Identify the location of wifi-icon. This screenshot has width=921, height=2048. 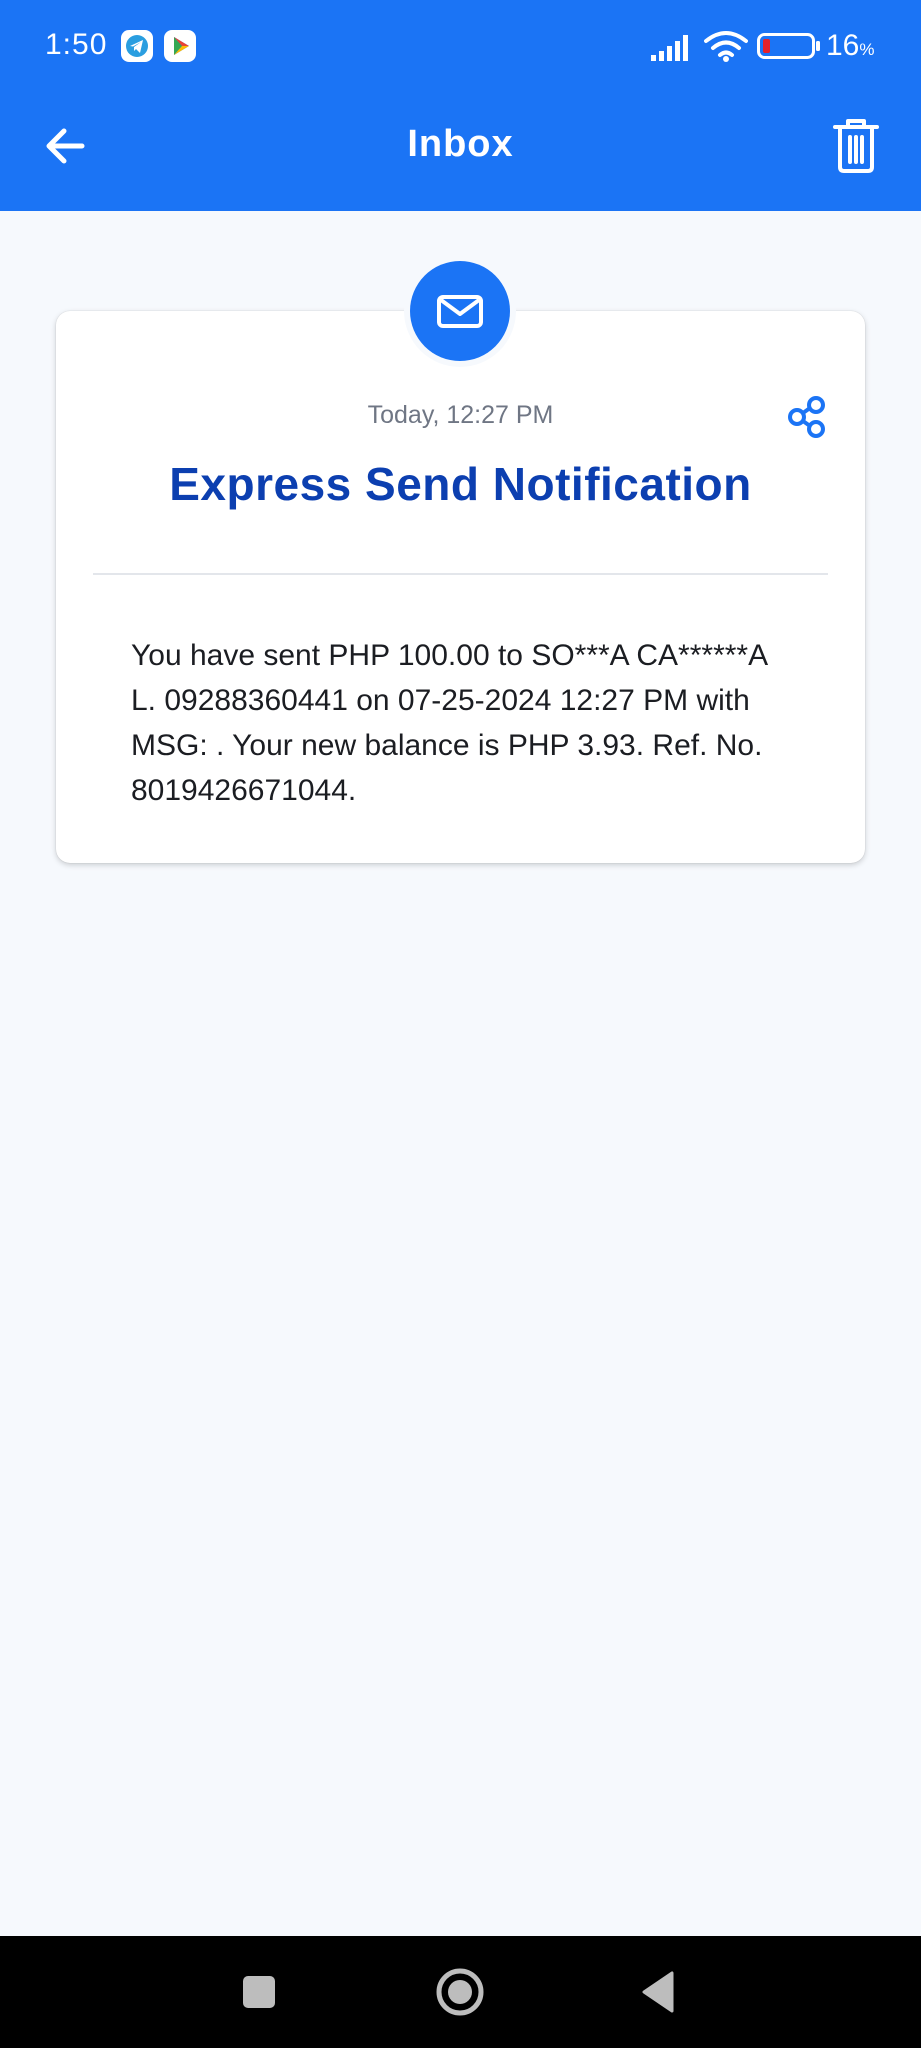
(726, 46).